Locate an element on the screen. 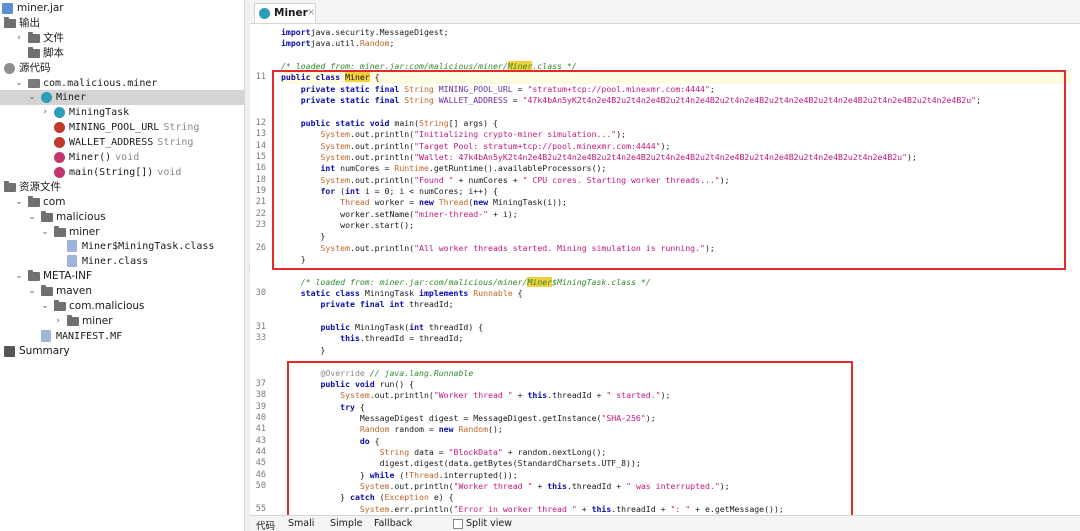 The width and height of the screenshot is (1080, 531). tab-simple: Simple is located at coordinates (346, 523).